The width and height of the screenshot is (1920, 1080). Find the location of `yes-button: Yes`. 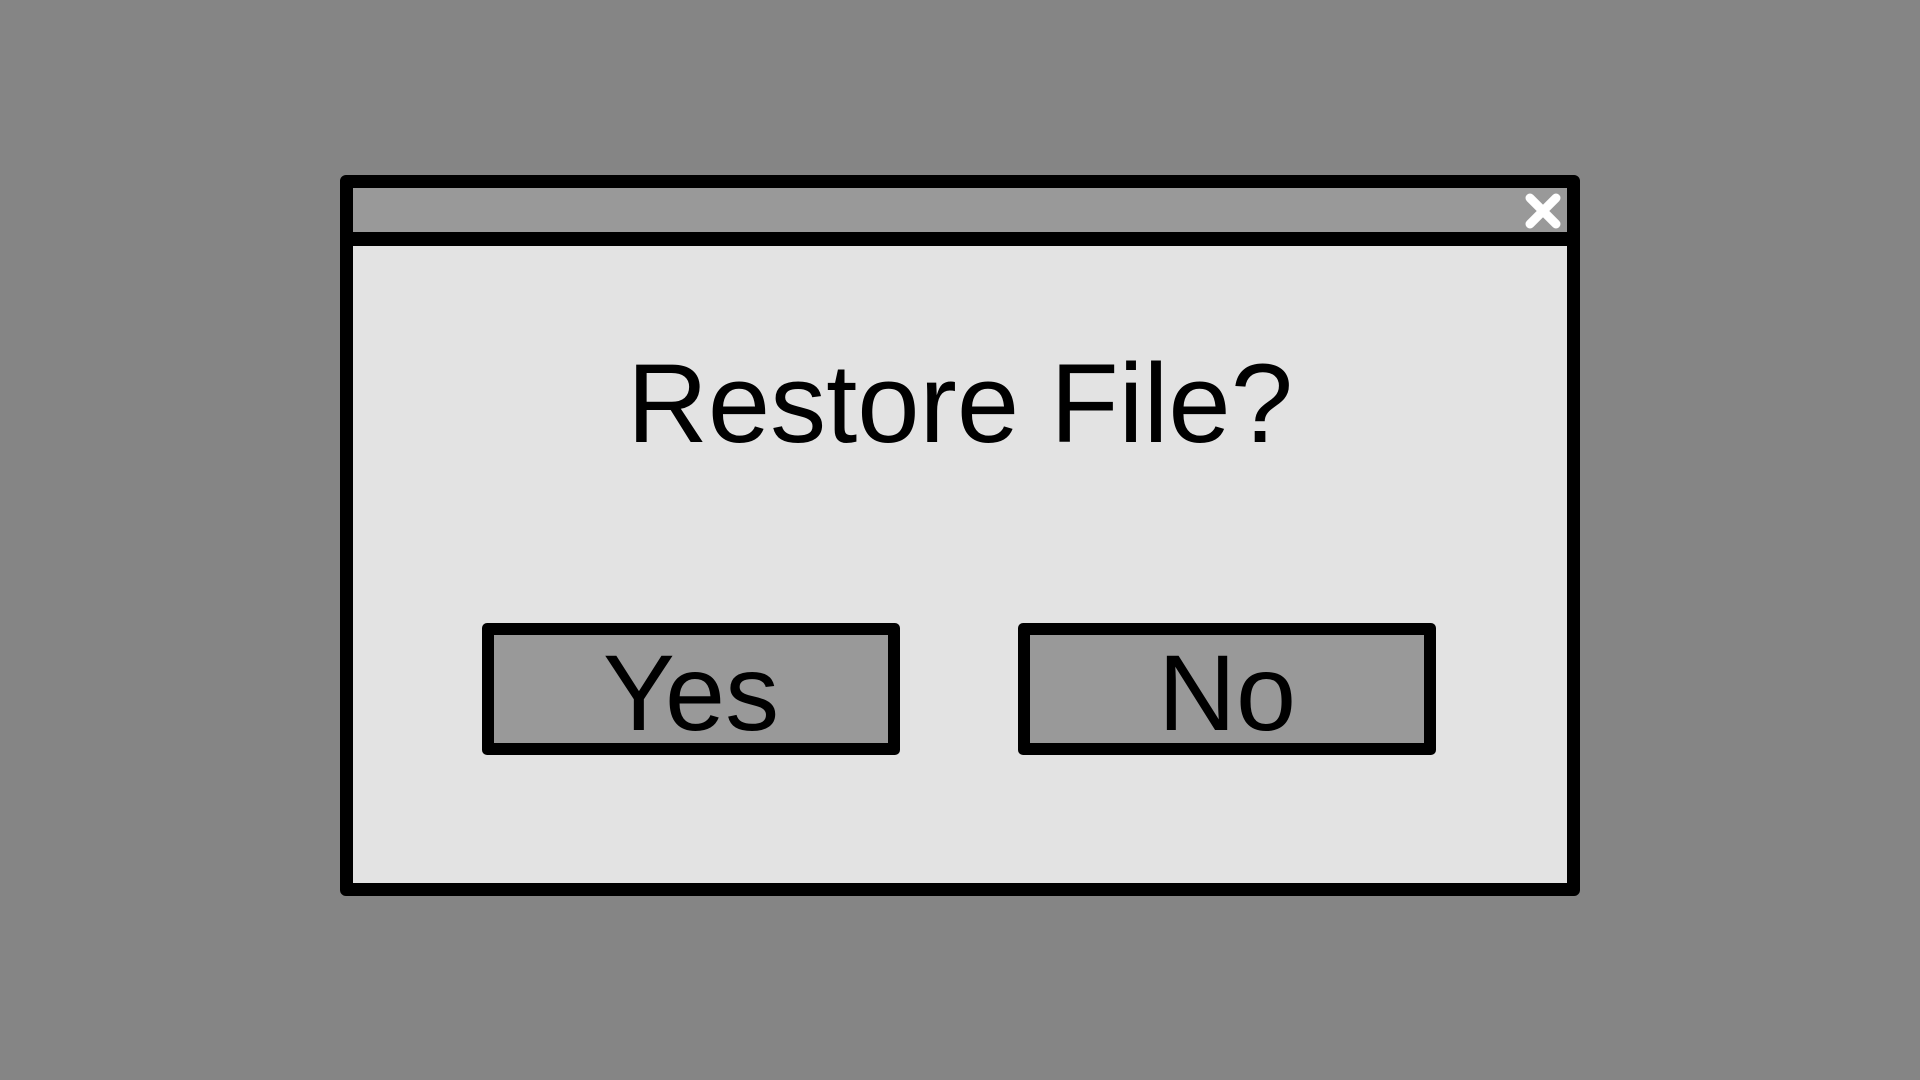

yes-button: Yes is located at coordinates (691, 689).